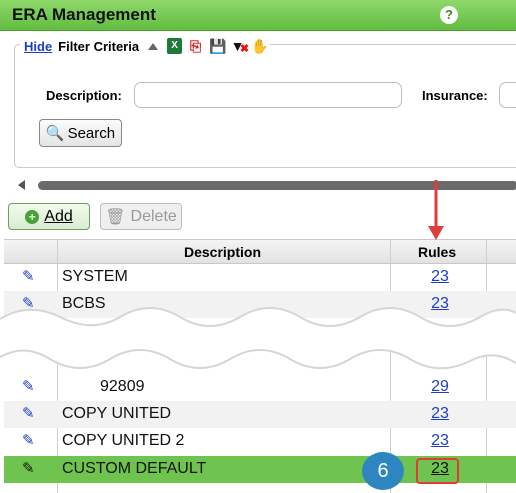  I want to click on pdf-icon: ⎘, so click(195, 46).